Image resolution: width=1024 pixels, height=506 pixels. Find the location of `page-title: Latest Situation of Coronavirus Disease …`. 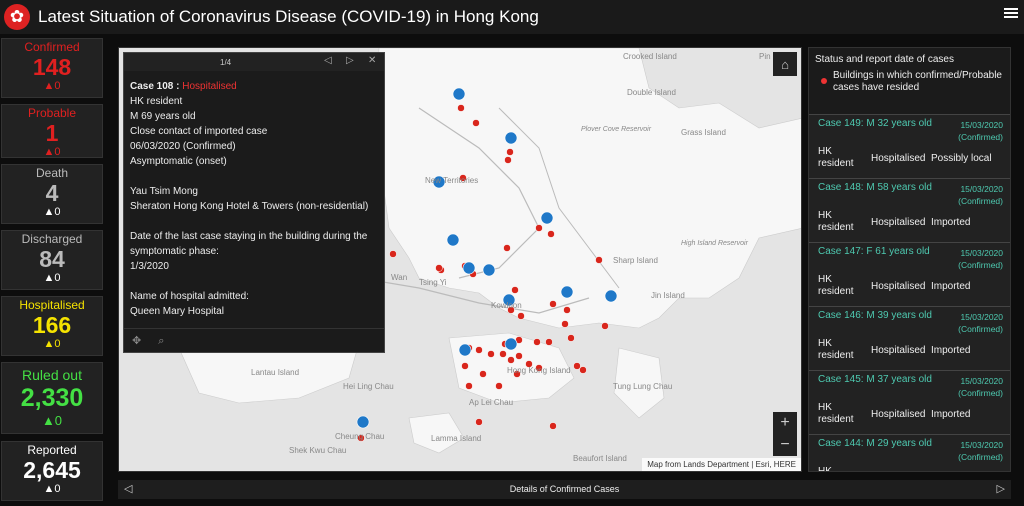

page-title: Latest Situation of Coronavirus Disease … is located at coordinates (288, 16).